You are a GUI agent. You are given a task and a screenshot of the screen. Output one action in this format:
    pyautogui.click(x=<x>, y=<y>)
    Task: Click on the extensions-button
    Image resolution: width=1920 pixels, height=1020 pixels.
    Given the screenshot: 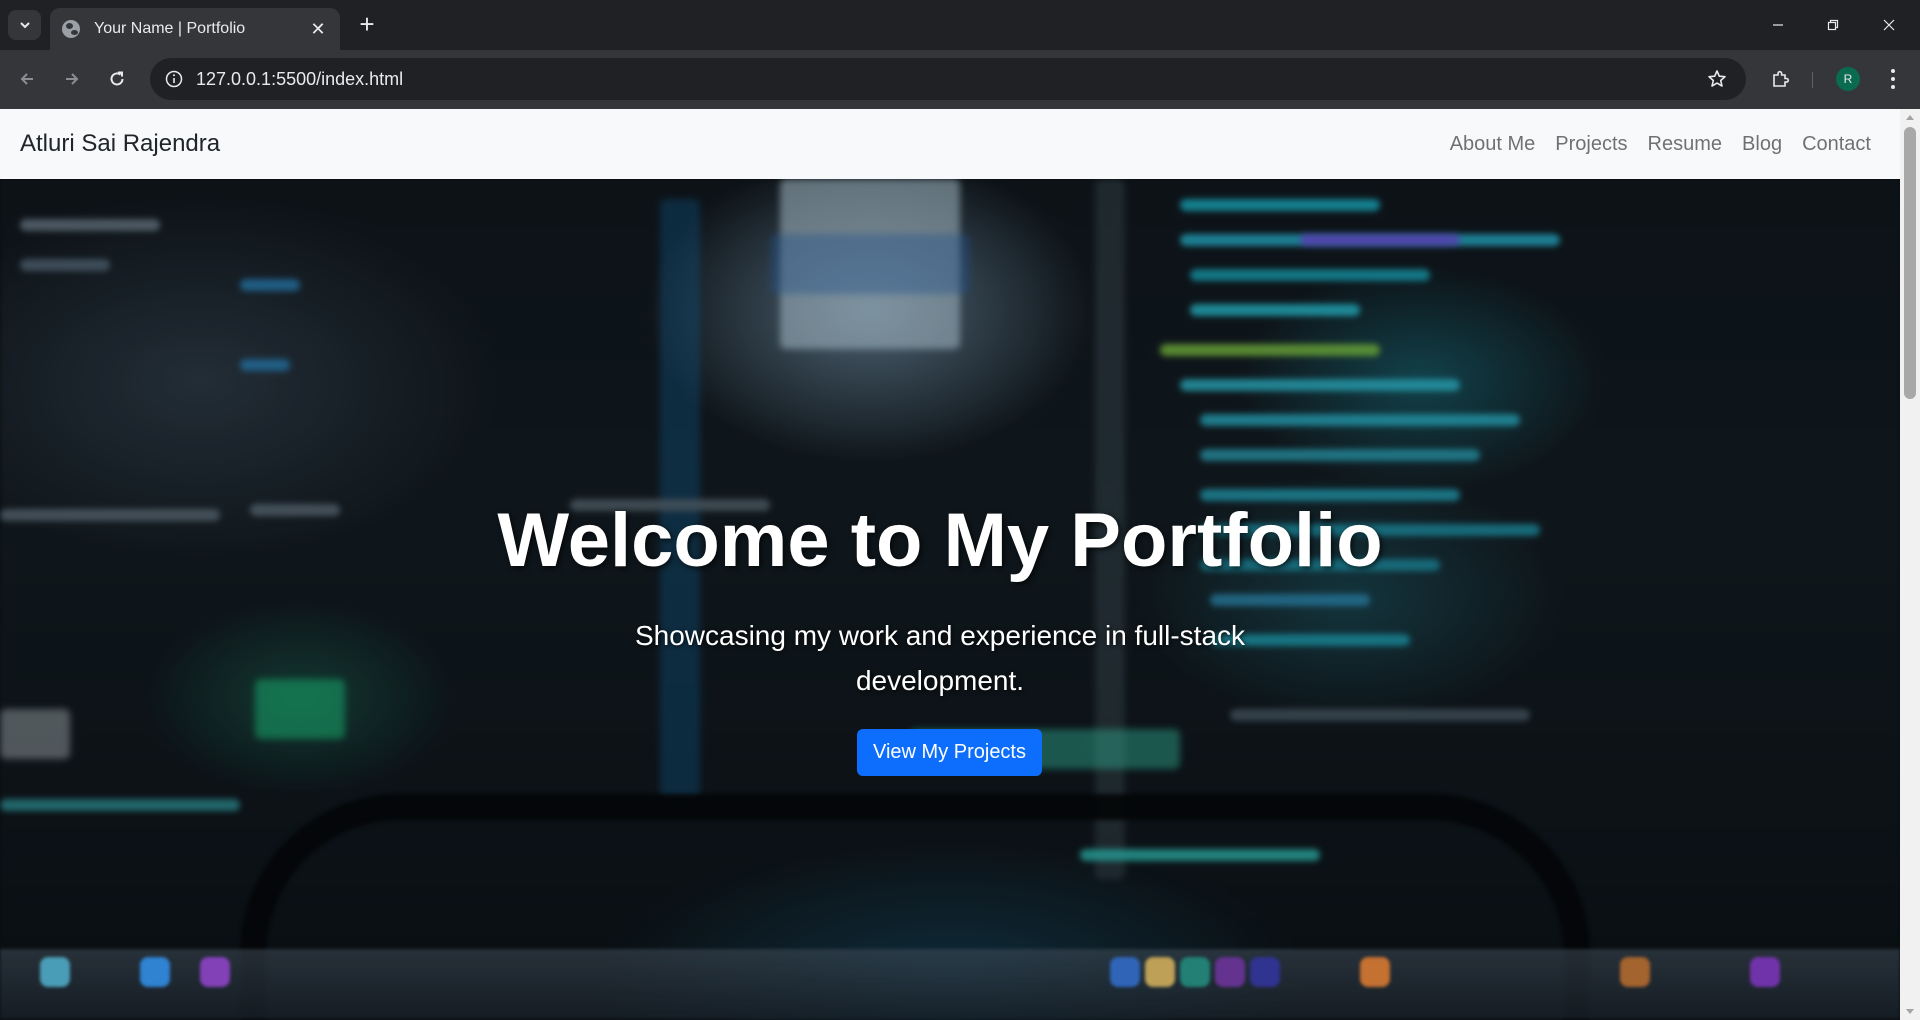 What is the action you would take?
    pyautogui.click(x=1781, y=79)
    